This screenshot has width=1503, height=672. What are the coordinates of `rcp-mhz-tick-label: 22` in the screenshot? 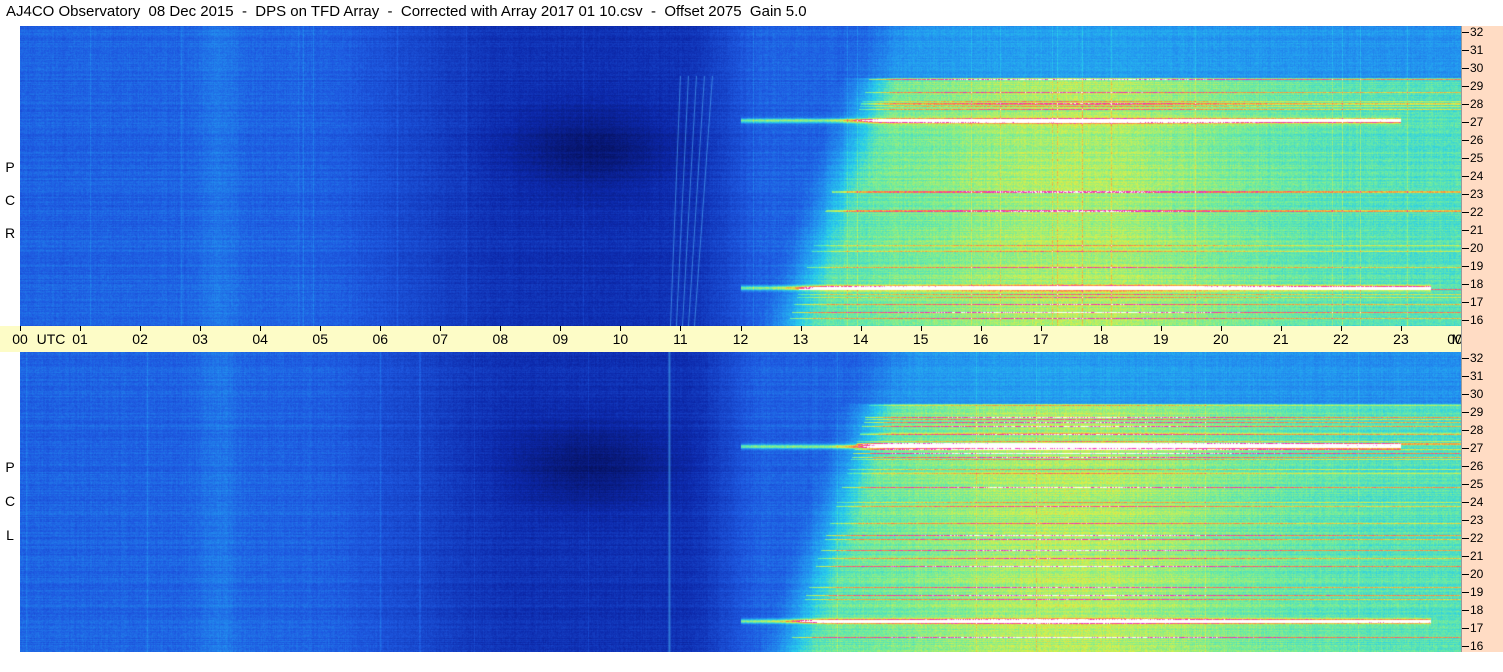 It's located at (1477, 212).